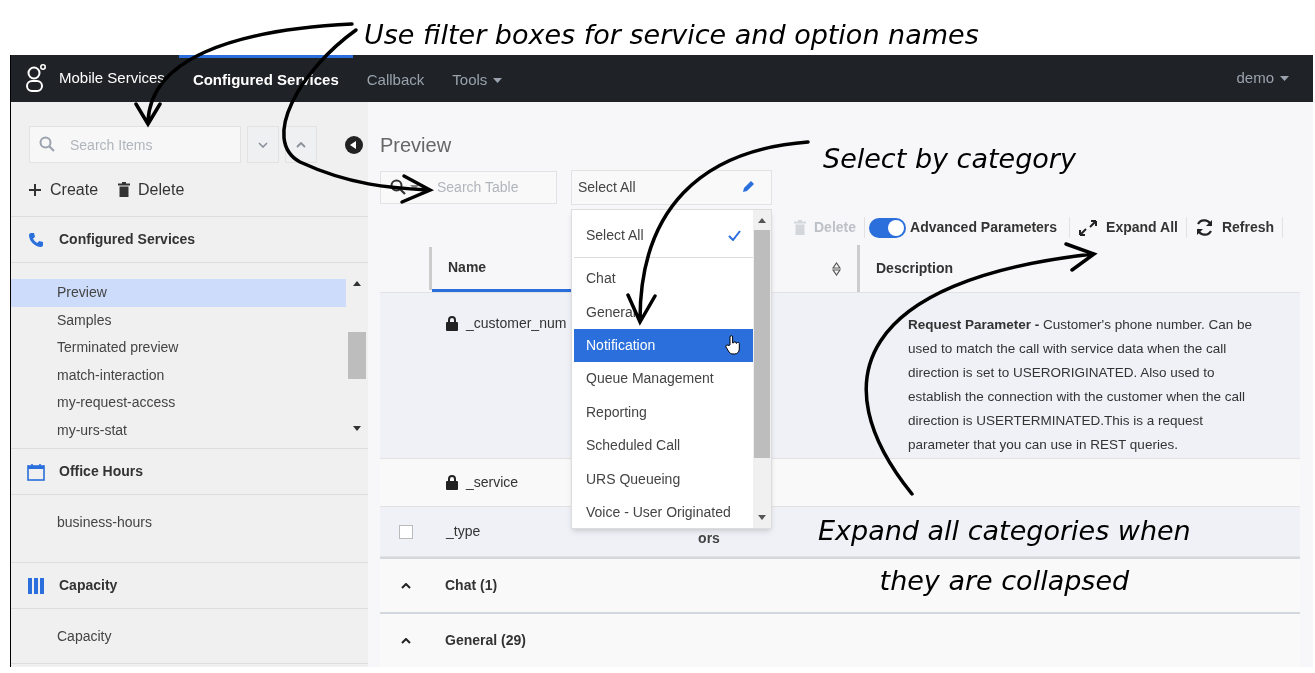 This screenshot has width=1315, height=673. What do you see at coordinates (36, 78) in the screenshot?
I see `logo-icon` at bounding box center [36, 78].